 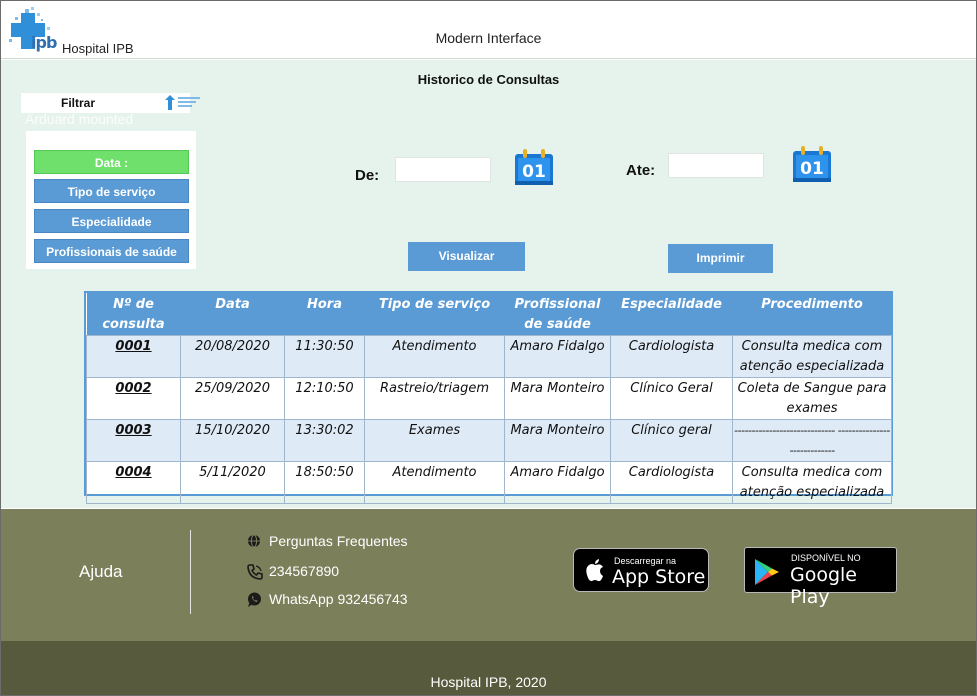 What do you see at coordinates (716, 165) in the screenshot?
I see `date-to-input` at bounding box center [716, 165].